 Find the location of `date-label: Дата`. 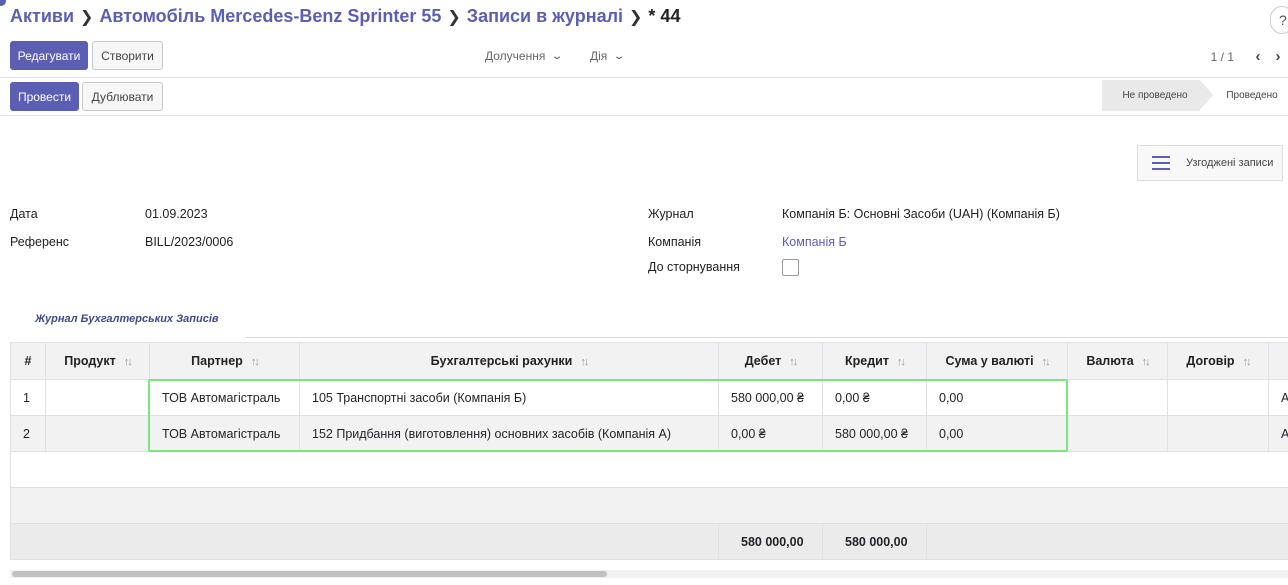

date-label: Дата is located at coordinates (24, 214).